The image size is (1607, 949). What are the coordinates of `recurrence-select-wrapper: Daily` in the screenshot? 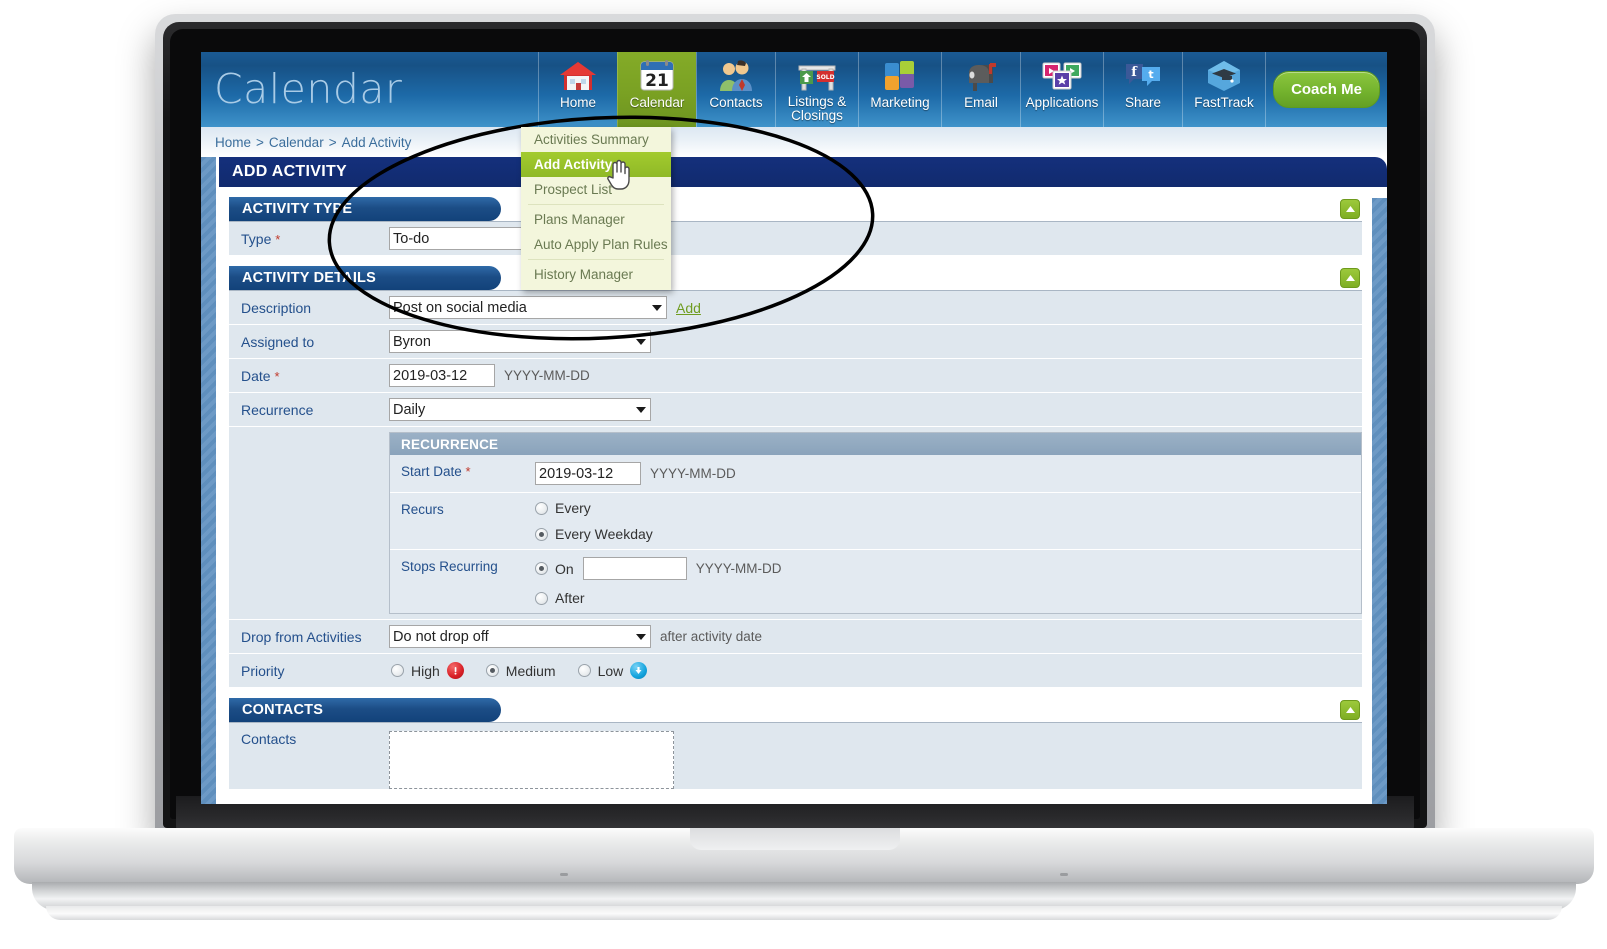 It's located at (520, 409).